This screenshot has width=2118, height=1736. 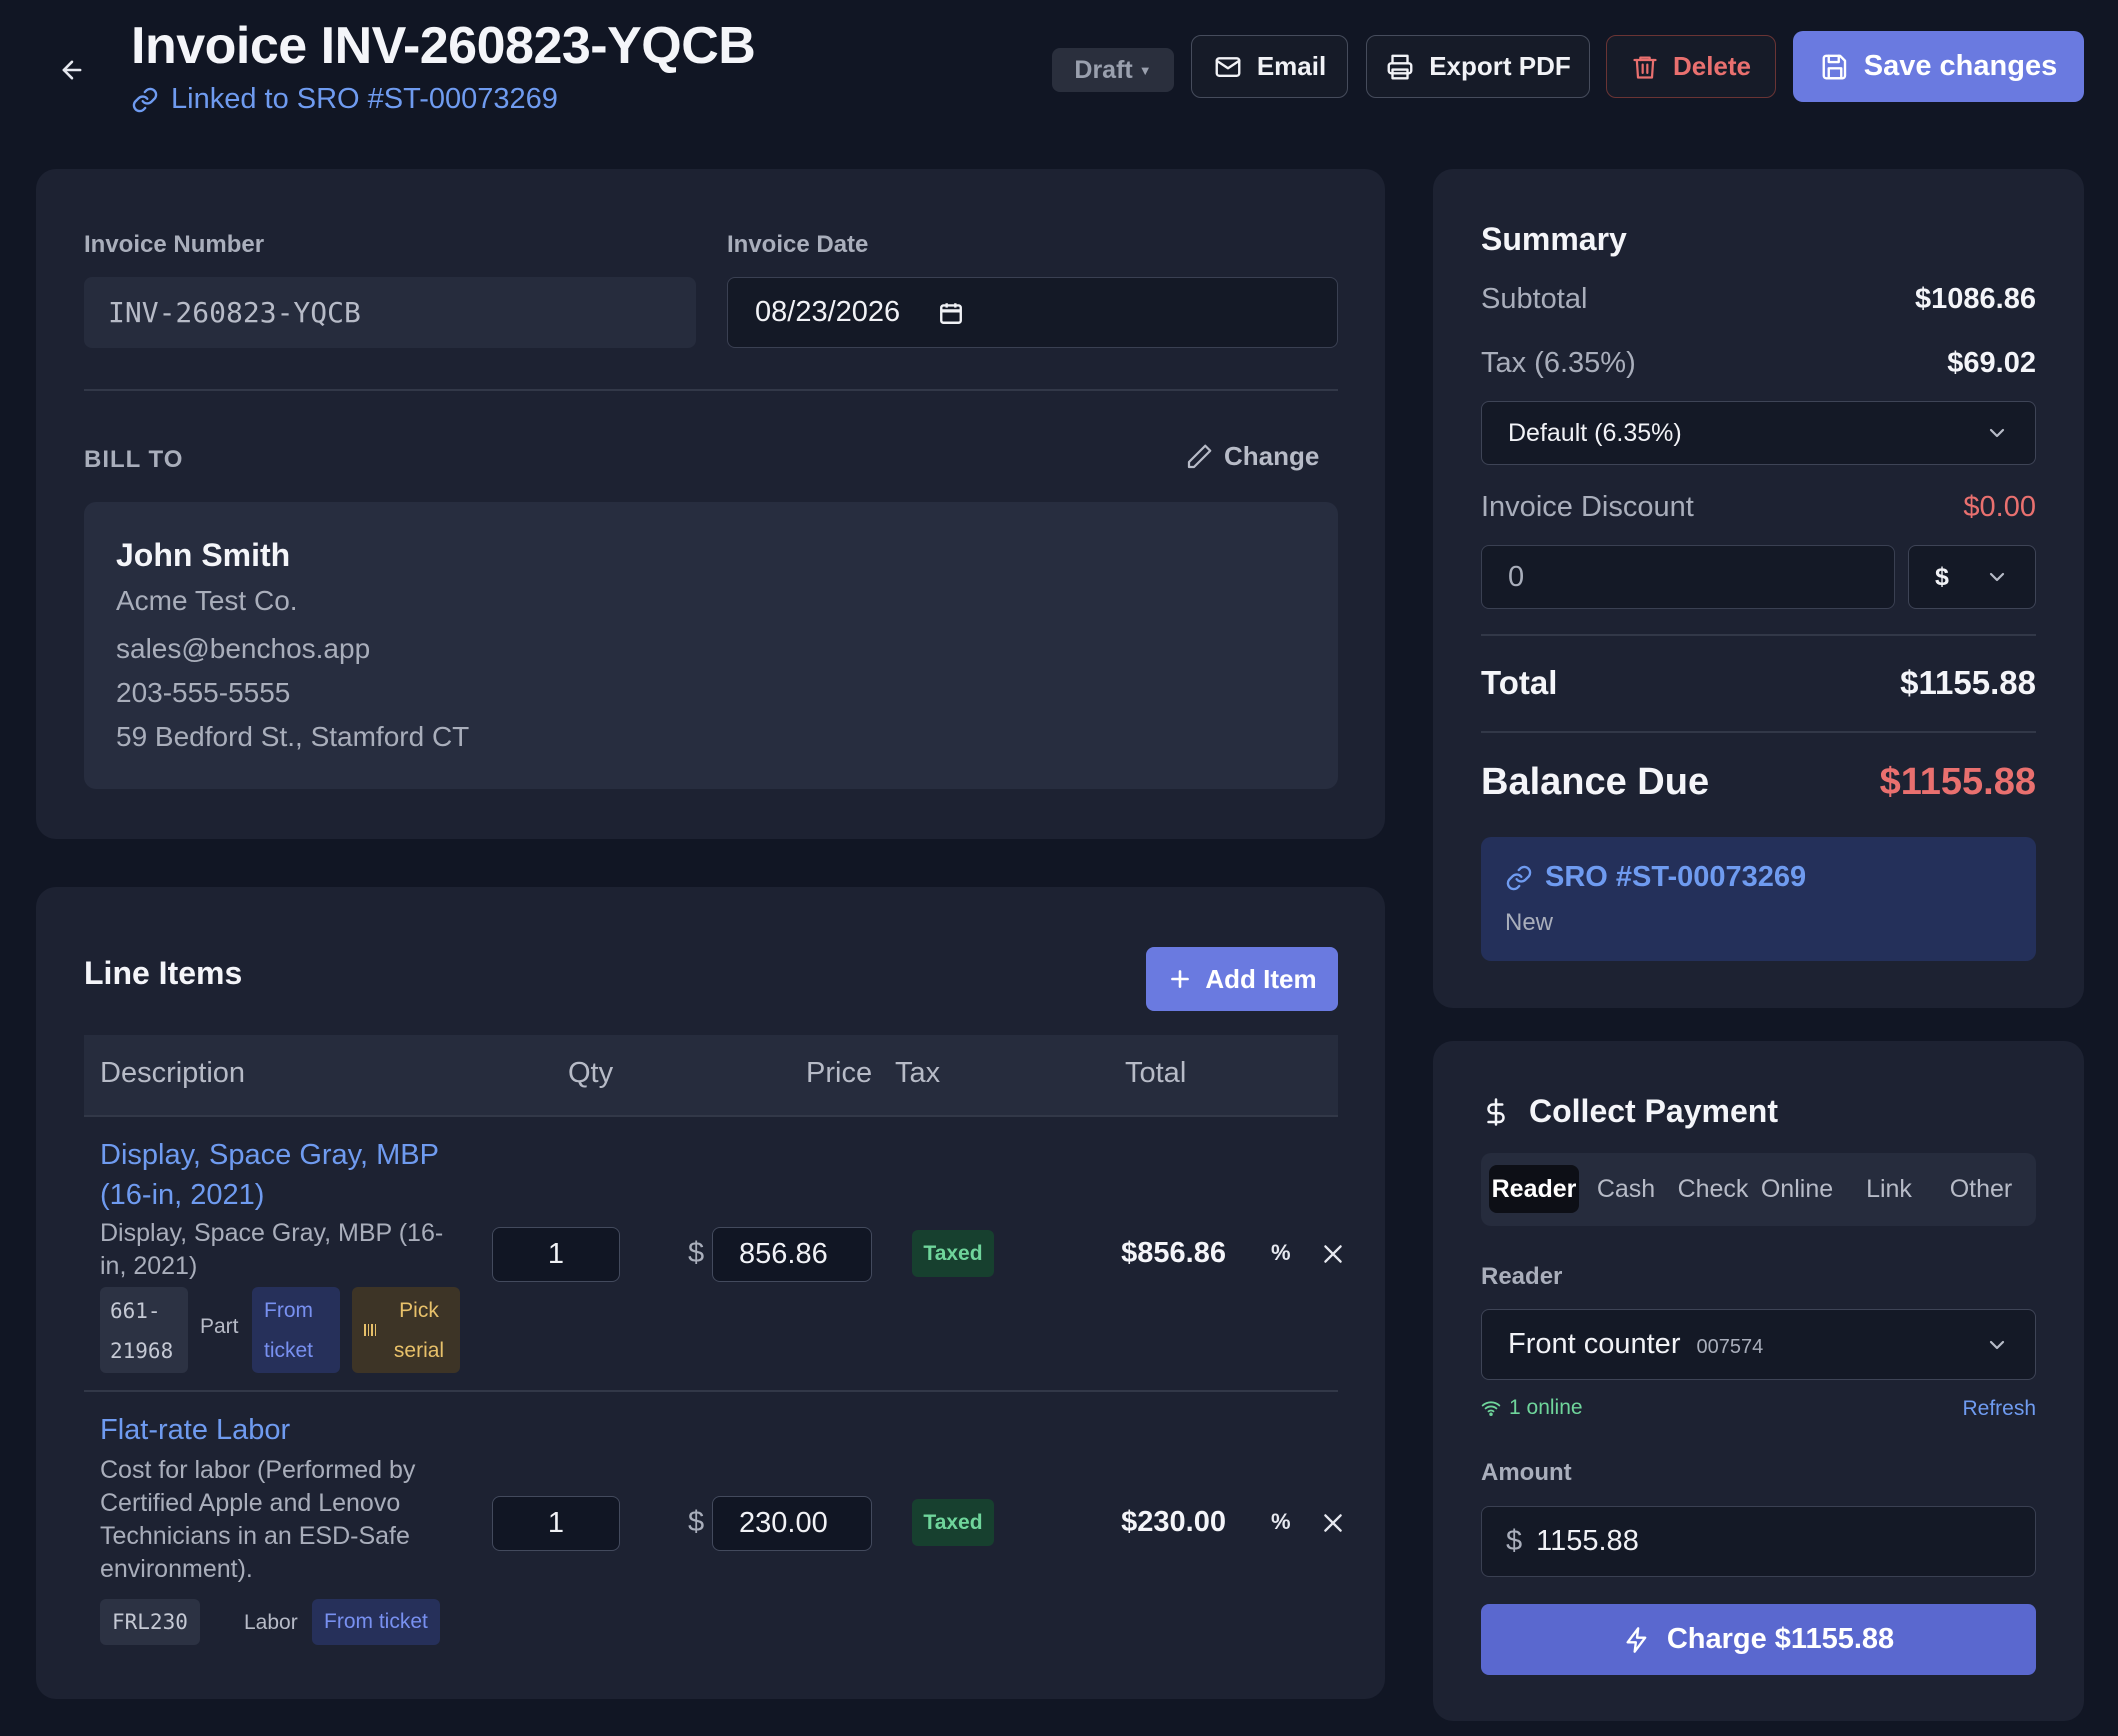 What do you see at coordinates (1938, 66) in the screenshot?
I see `save-changes-button: Save changes` at bounding box center [1938, 66].